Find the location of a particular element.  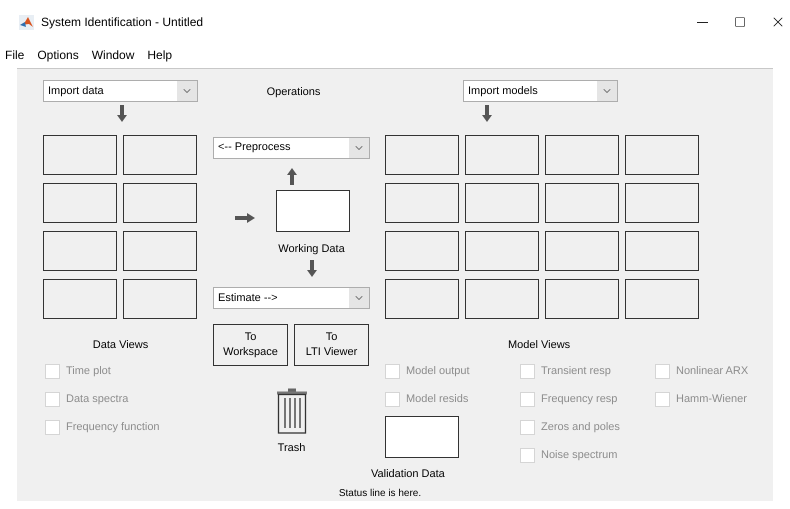

checkbox-label: Transient resp is located at coordinates (576, 371).